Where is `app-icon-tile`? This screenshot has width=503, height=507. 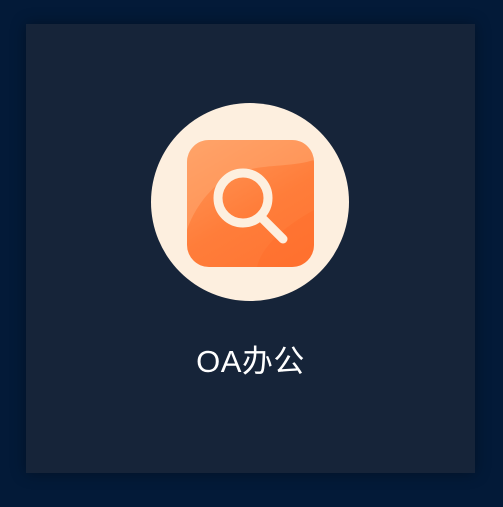 app-icon-tile is located at coordinates (250, 203).